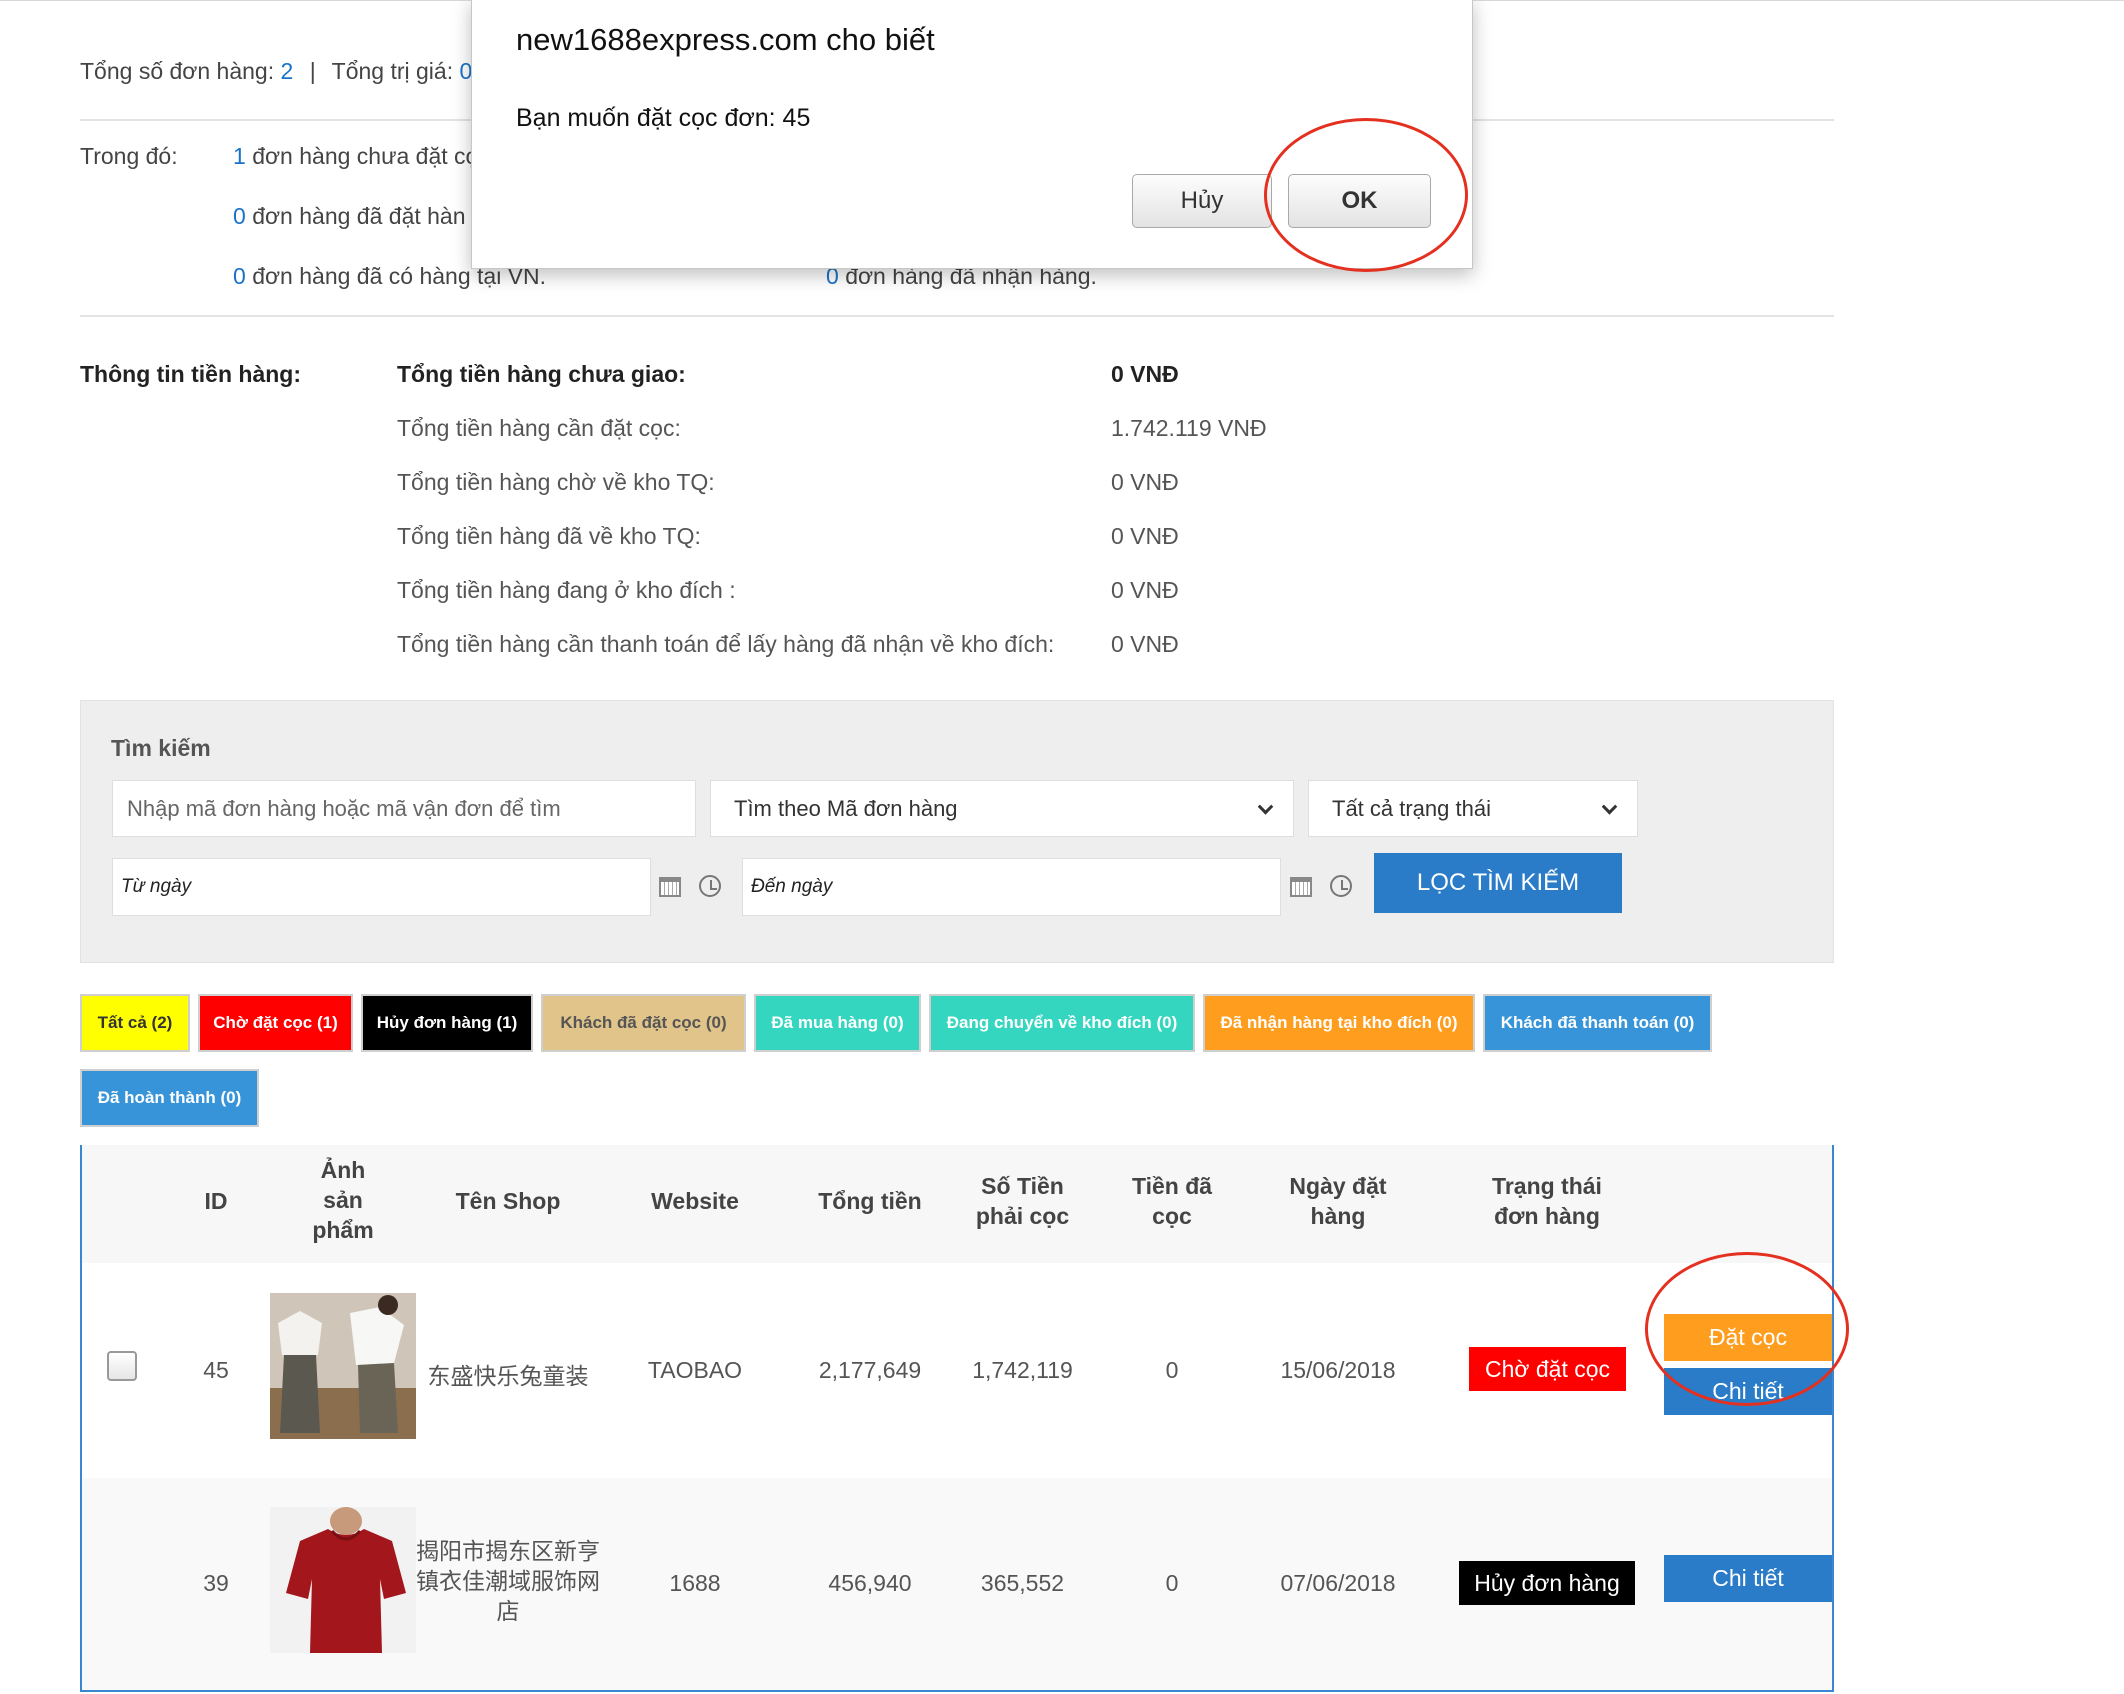 The height and width of the screenshot is (1694, 2124). Describe the element at coordinates (1022, 1216) in the screenshot. I see `col-line: phải cọc` at that location.